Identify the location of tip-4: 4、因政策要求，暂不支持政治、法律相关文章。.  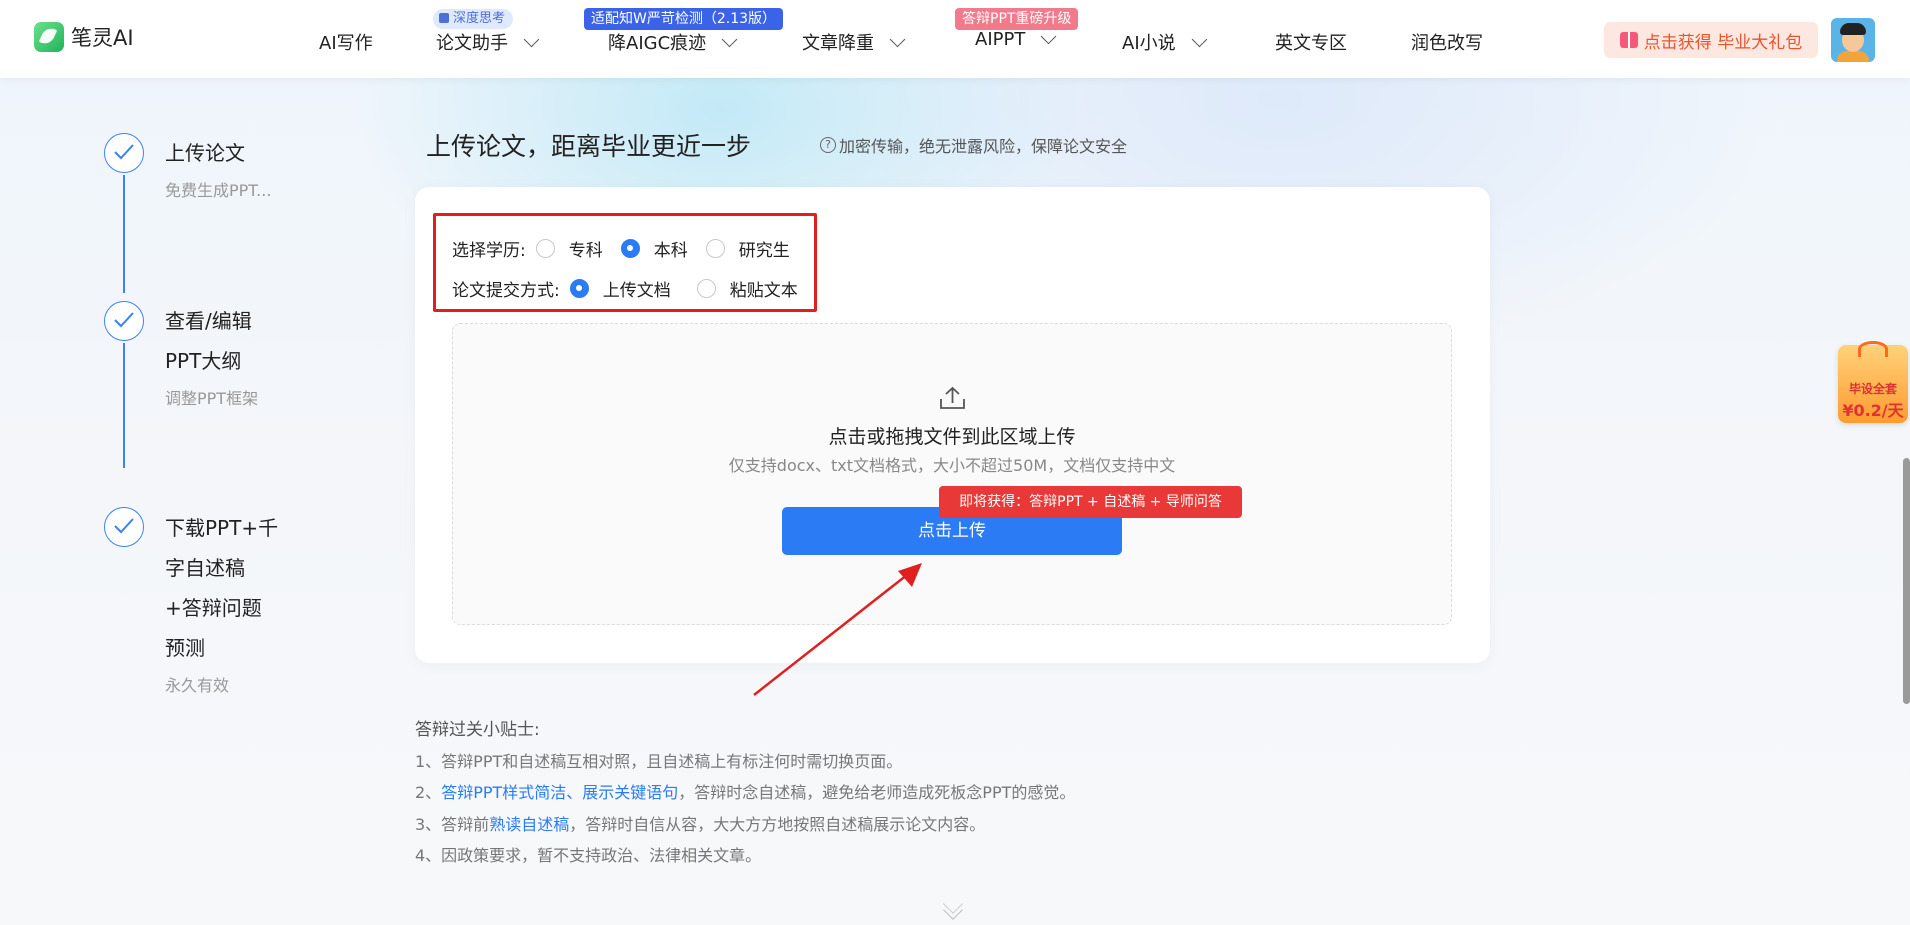
(588, 855).